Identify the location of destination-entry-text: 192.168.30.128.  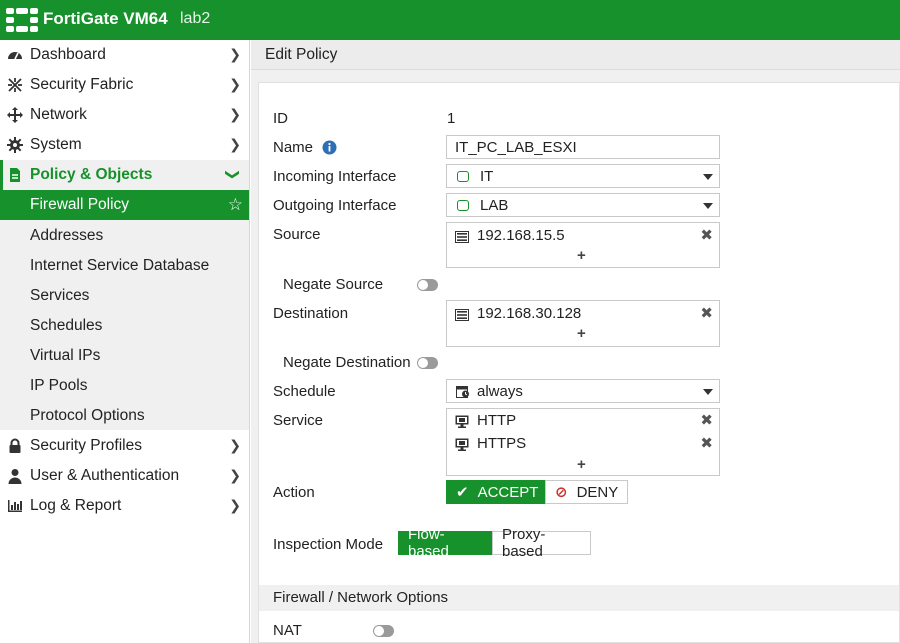
(529, 313).